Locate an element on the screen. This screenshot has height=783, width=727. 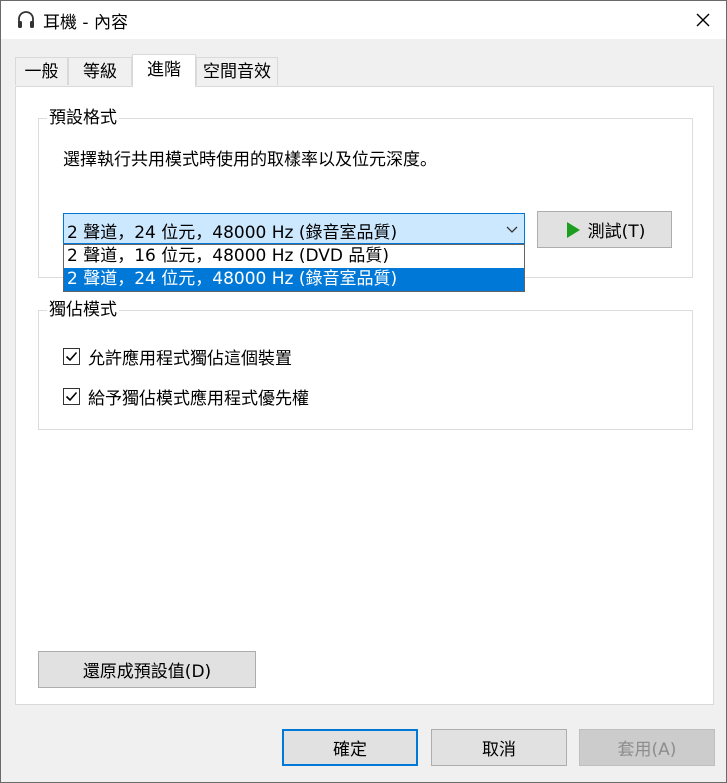
format-option: 2 聲道，16 位元，48000 Hz (DVD 品質) is located at coordinates (294, 256).